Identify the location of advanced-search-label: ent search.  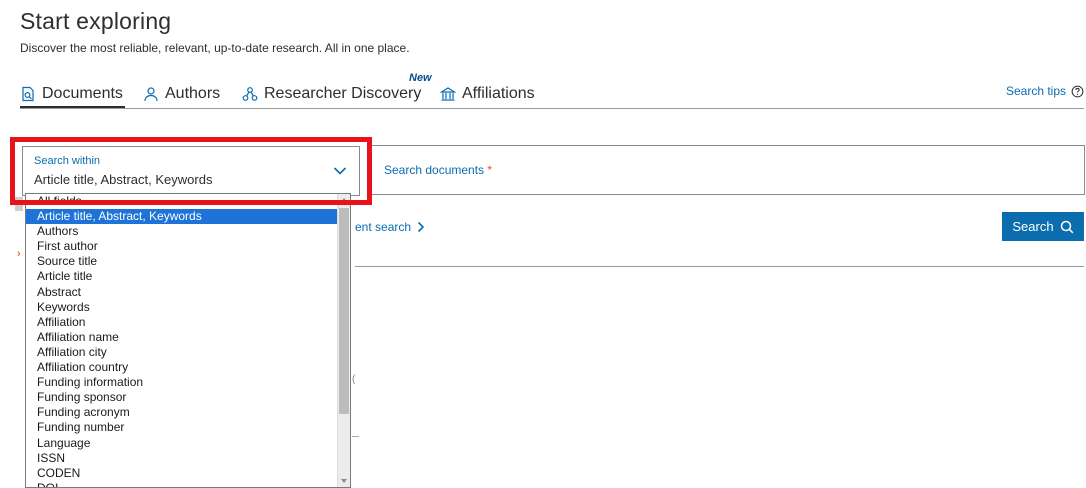
(383, 227).